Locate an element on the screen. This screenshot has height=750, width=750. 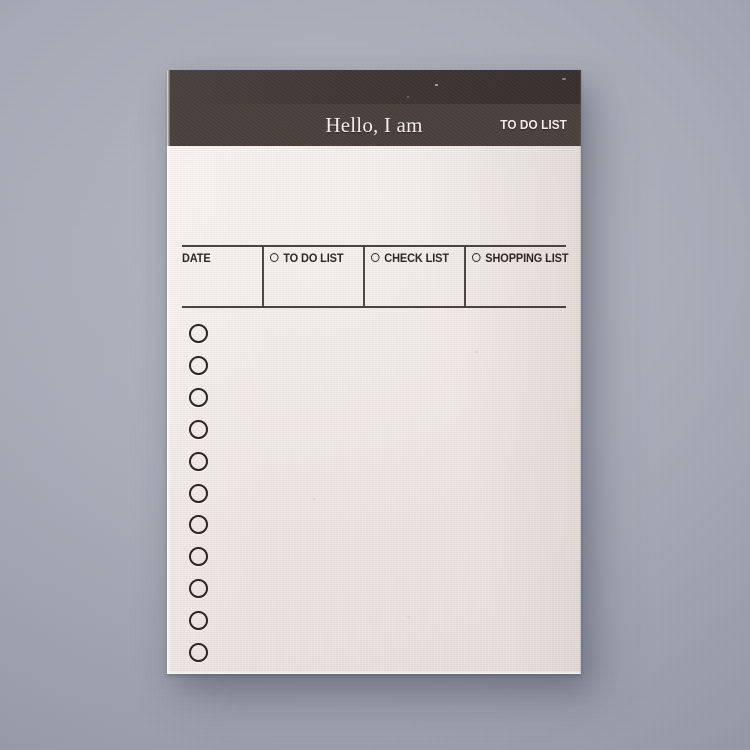
band-top-texture is located at coordinates (374, 87).